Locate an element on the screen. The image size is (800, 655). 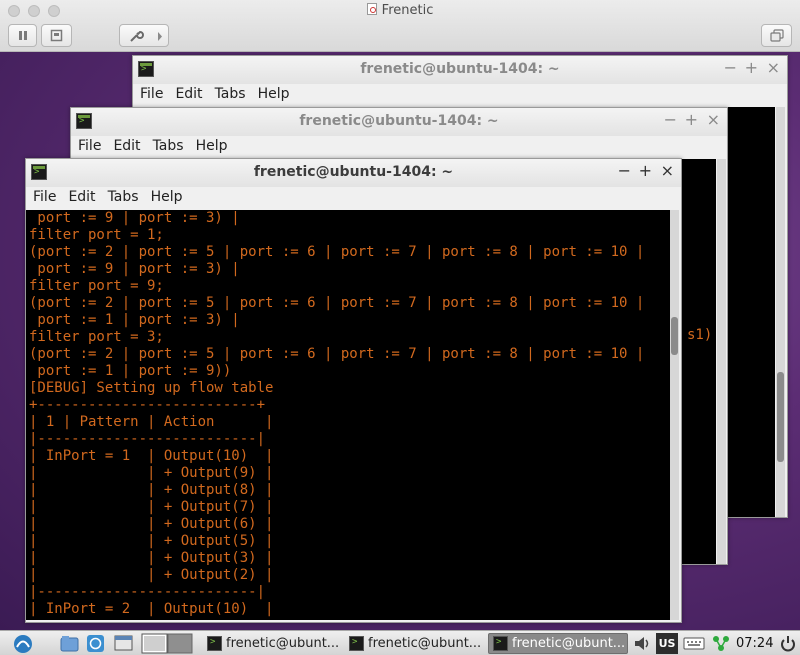
workspace-switcher is located at coordinates (167, 643).